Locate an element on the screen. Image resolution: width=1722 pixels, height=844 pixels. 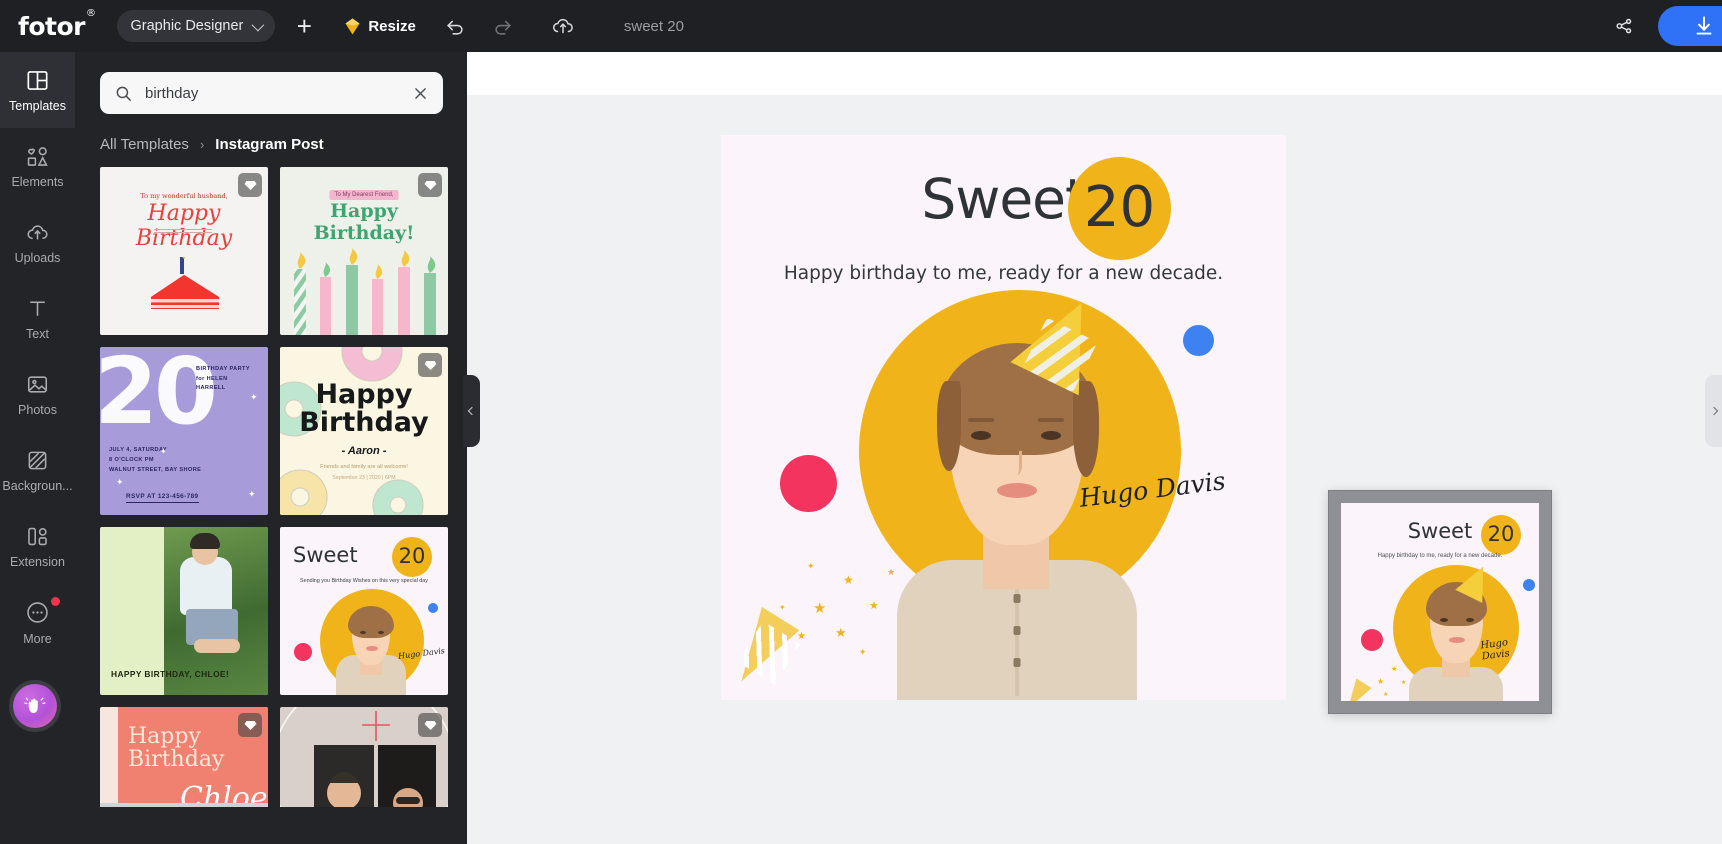
right-panel-expand-handle is located at coordinates (1713, 411).